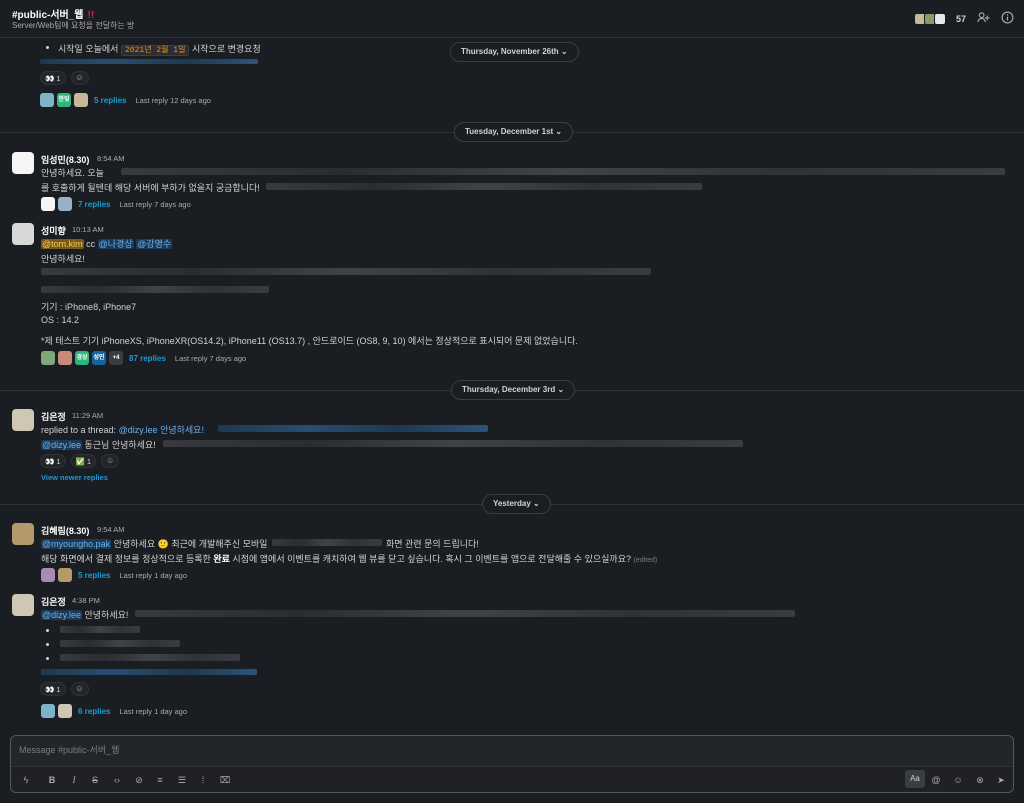 Image resolution: width=1024 pixels, height=803 pixels. I want to click on sender-name: 김혜림(8.30), so click(65, 530).